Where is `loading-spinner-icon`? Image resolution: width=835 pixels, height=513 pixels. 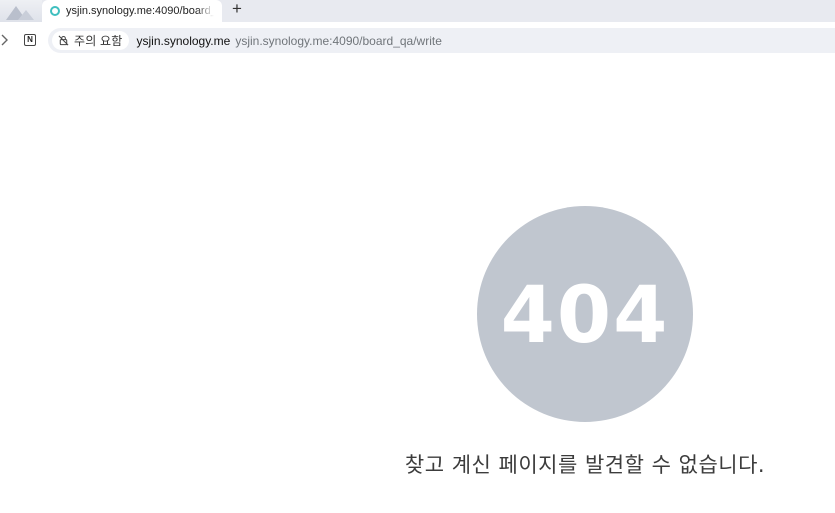 loading-spinner-icon is located at coordinates (55, 11).